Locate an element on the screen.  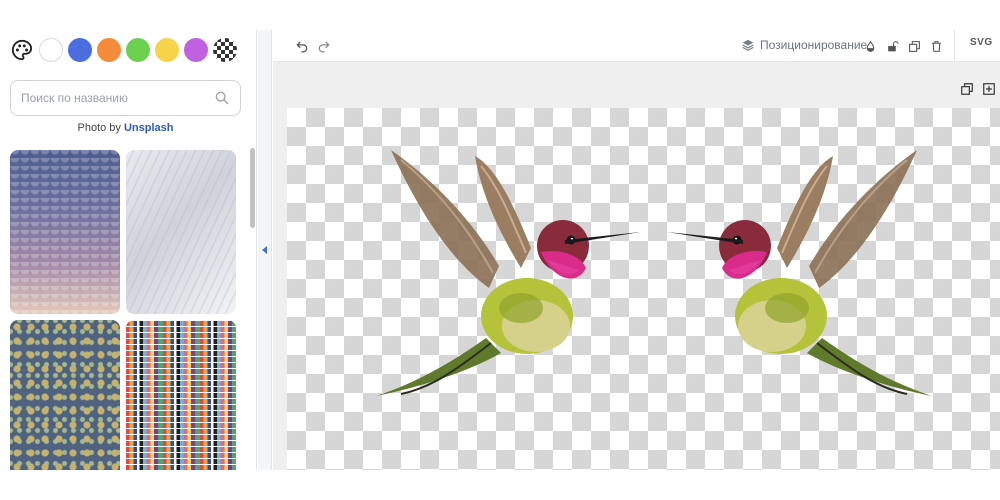
swatch-orange is located at coordinates (109, 50).